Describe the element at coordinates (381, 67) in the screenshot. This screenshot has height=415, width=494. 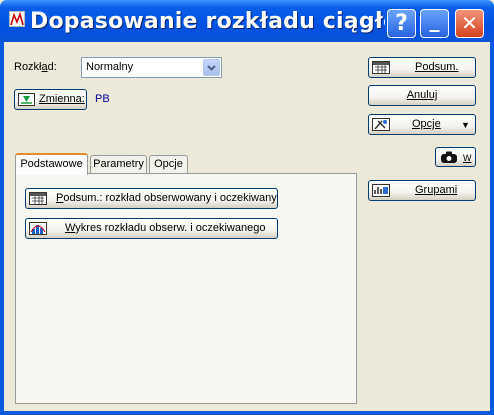
I see `summary-icon` at that location.